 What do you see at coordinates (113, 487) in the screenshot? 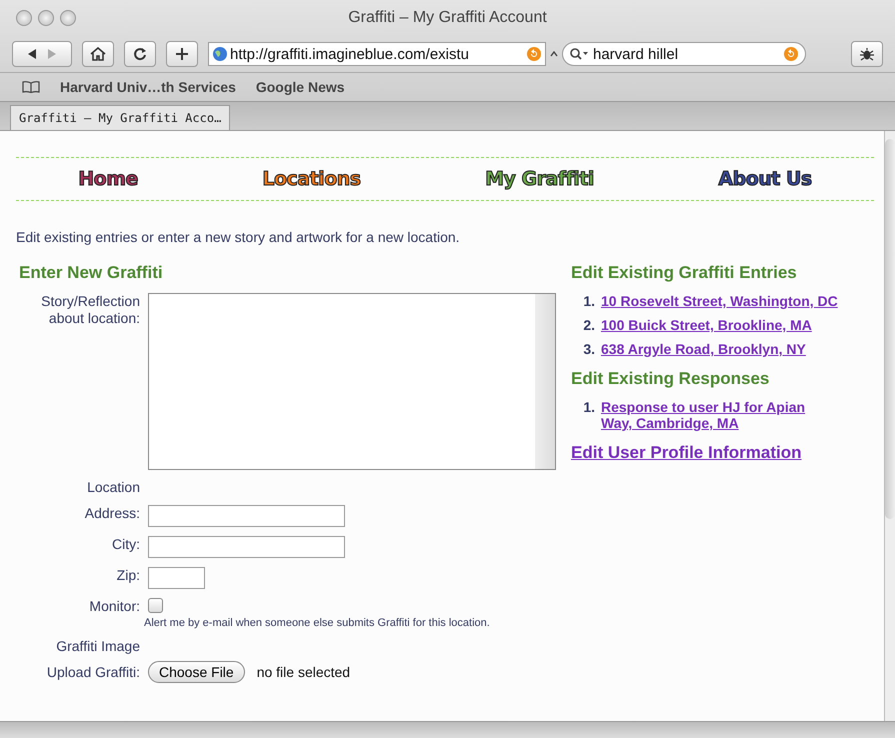
I see `group-label: Location` at bounding box center [113, 487].